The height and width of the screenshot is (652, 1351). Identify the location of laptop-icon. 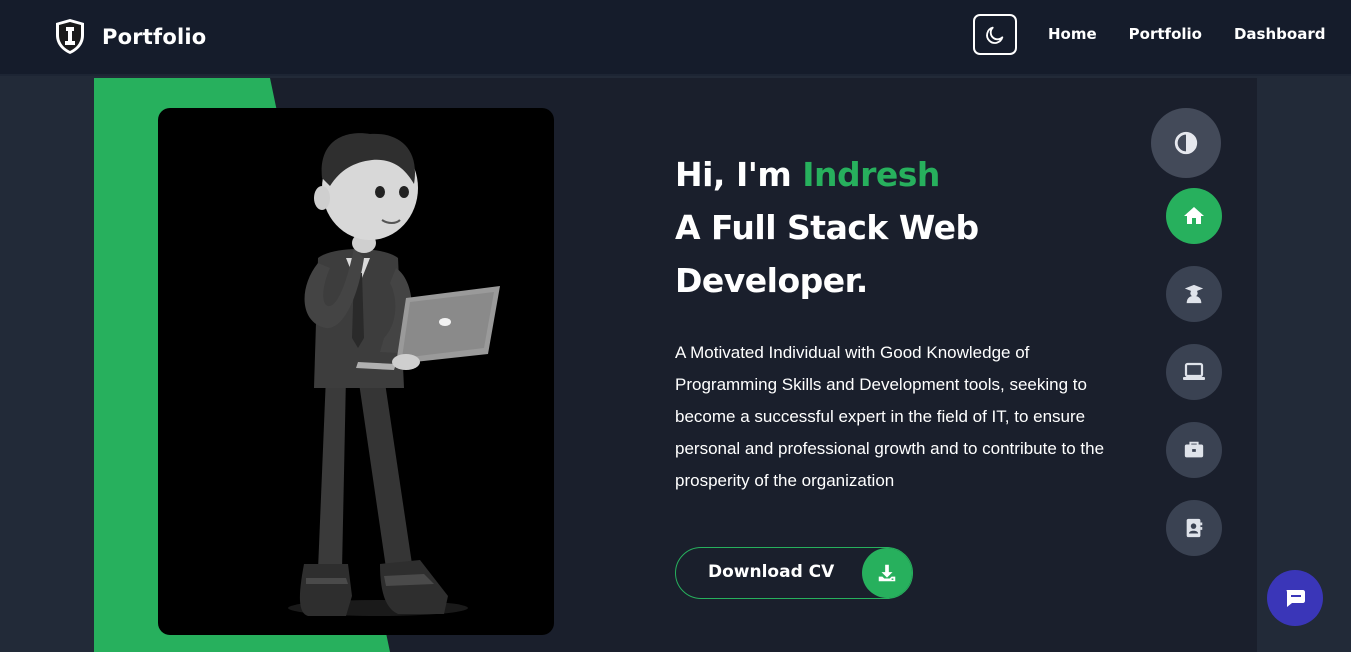
(1194, 371).